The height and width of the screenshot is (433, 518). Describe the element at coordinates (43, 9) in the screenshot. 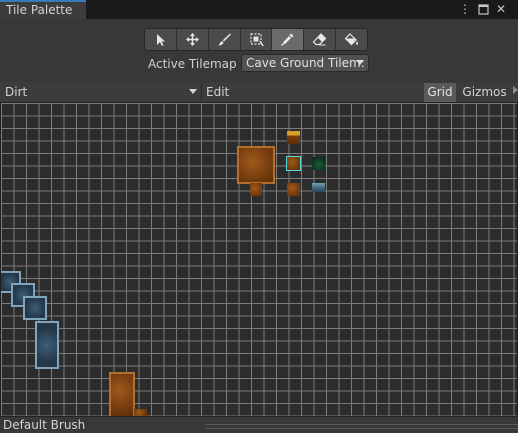

I see `tab-tile-palette: Tile Palette` at that location.